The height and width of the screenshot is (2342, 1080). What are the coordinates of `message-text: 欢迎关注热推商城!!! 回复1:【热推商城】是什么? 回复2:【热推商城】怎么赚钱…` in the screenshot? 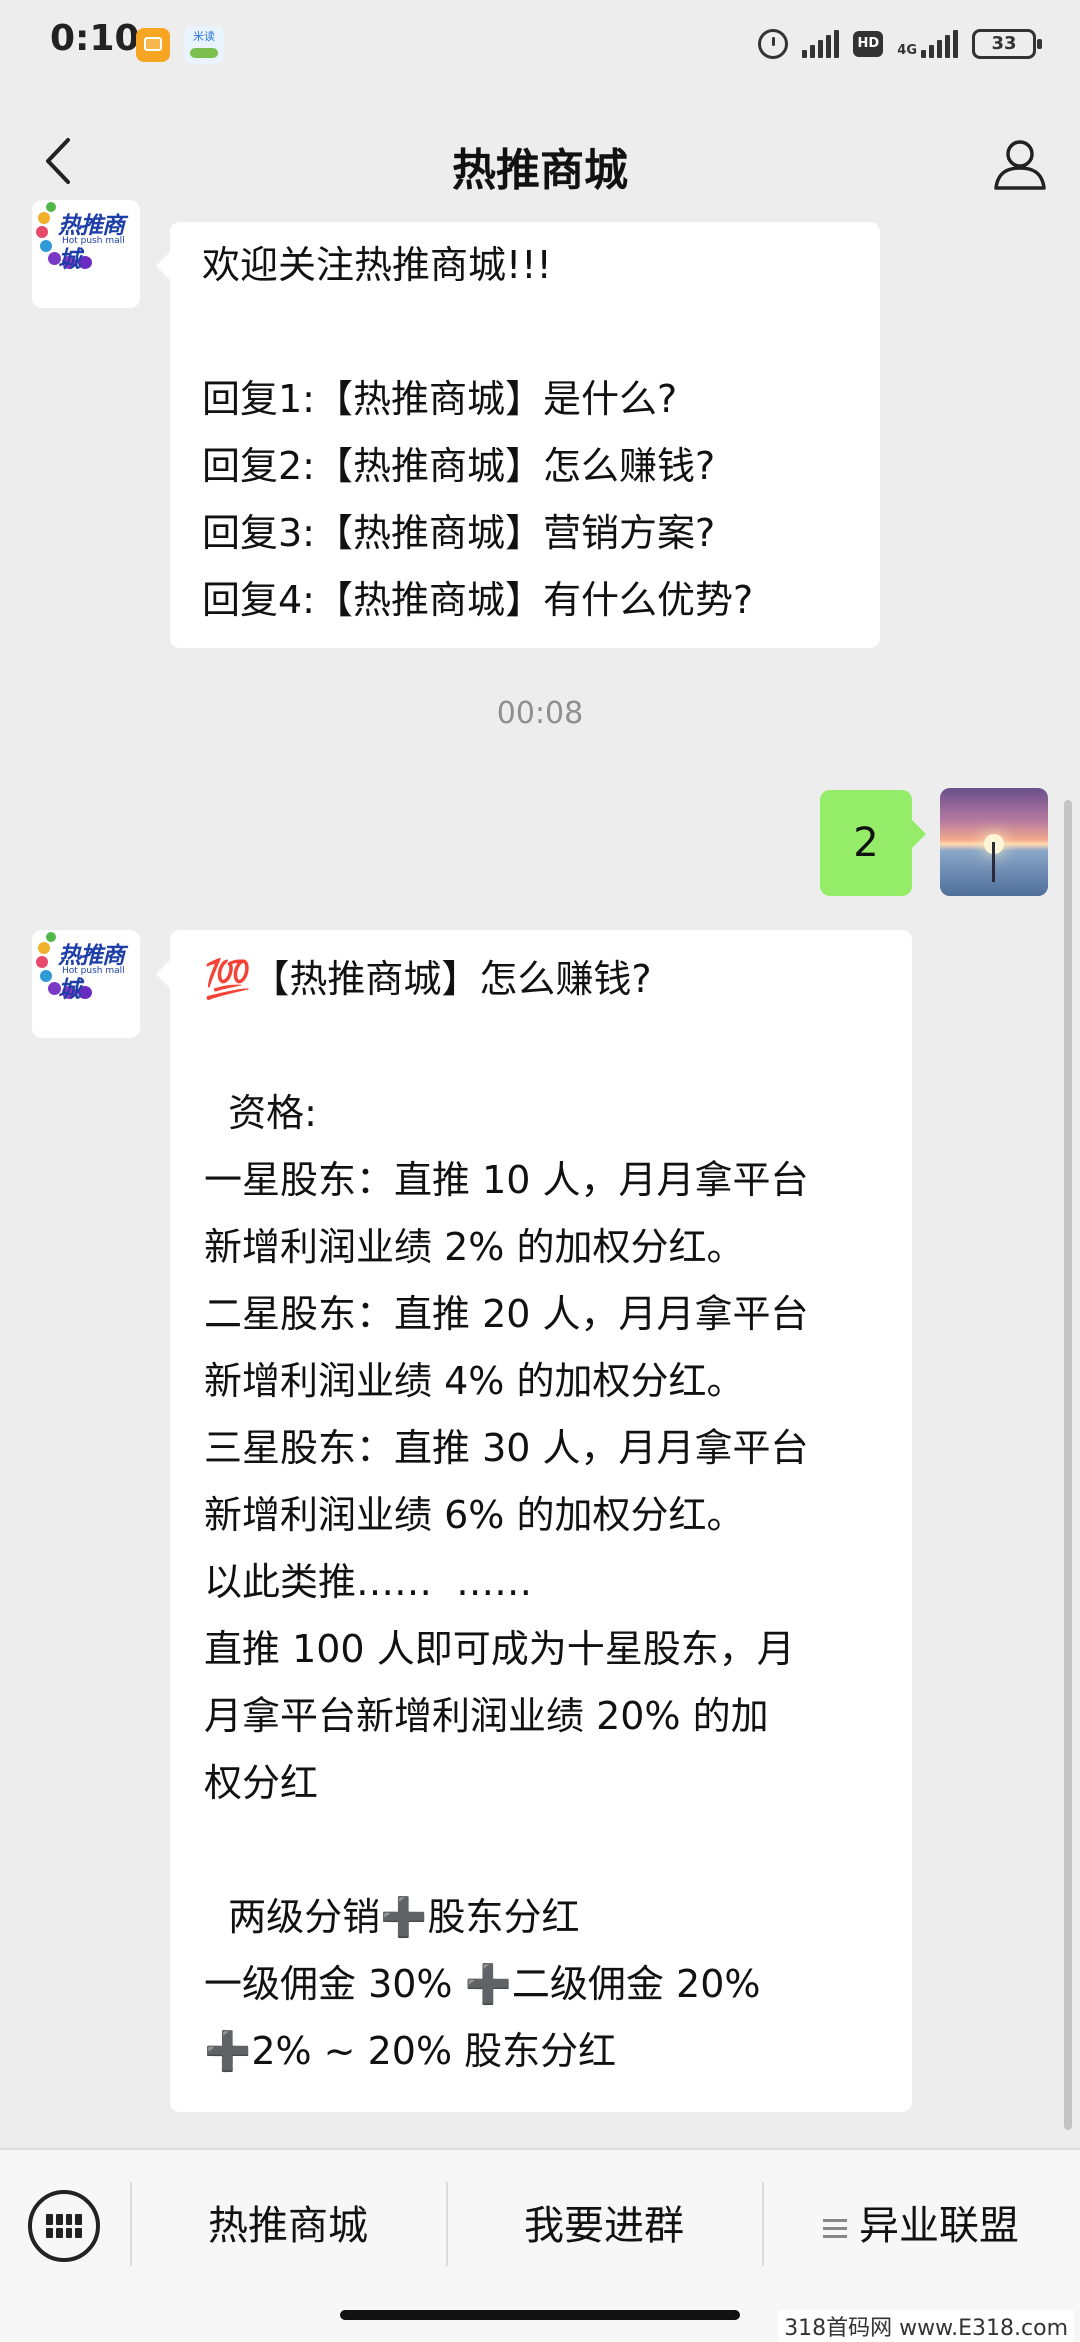 It's located at (478, 432).